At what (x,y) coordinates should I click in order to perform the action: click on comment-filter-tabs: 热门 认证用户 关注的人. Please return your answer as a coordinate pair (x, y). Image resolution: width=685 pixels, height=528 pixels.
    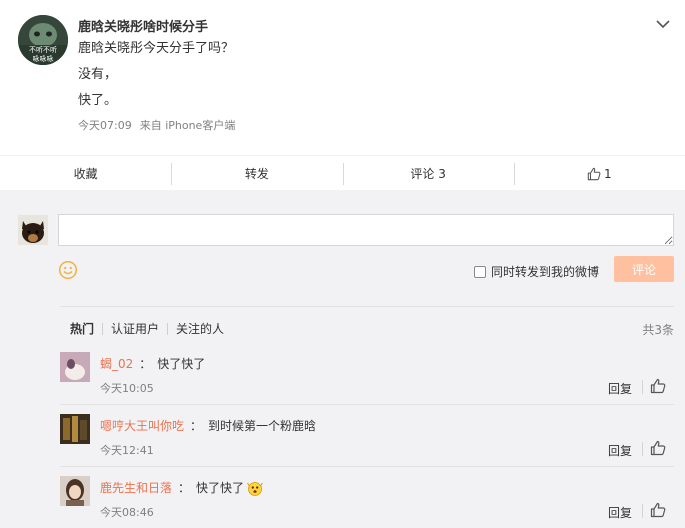
    Looking at the image, I should click on (147, 328).